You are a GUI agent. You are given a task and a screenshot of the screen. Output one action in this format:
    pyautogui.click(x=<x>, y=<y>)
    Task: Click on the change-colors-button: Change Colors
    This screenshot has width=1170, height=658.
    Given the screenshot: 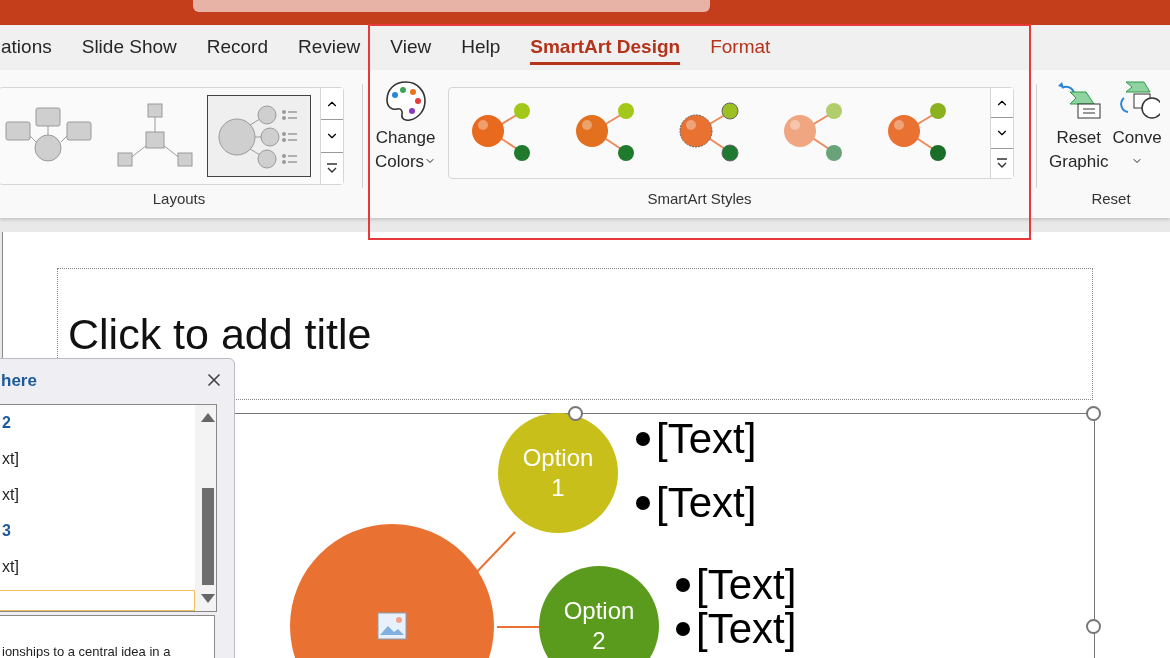 What is the action you would take?
    pyautogui.click(x=406, y=127)
    